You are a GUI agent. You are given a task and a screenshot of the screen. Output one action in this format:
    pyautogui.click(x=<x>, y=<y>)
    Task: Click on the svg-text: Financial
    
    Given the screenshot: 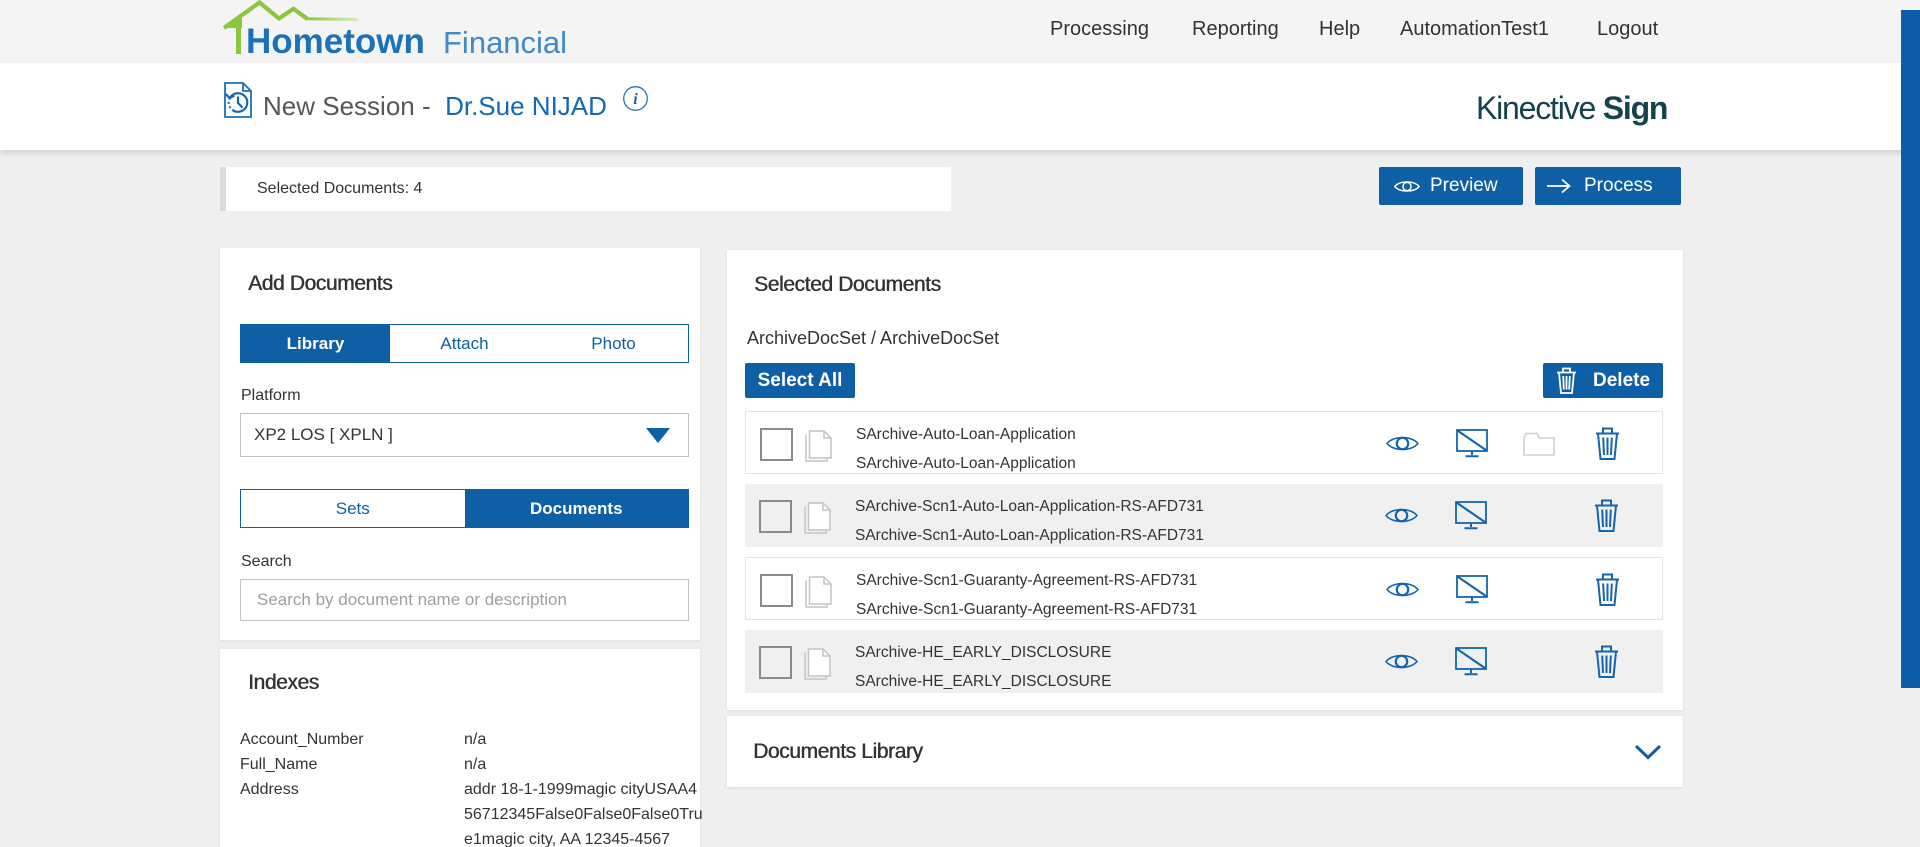 What is the action you would take?
    pyautogui.click(x=505, y=42)
    